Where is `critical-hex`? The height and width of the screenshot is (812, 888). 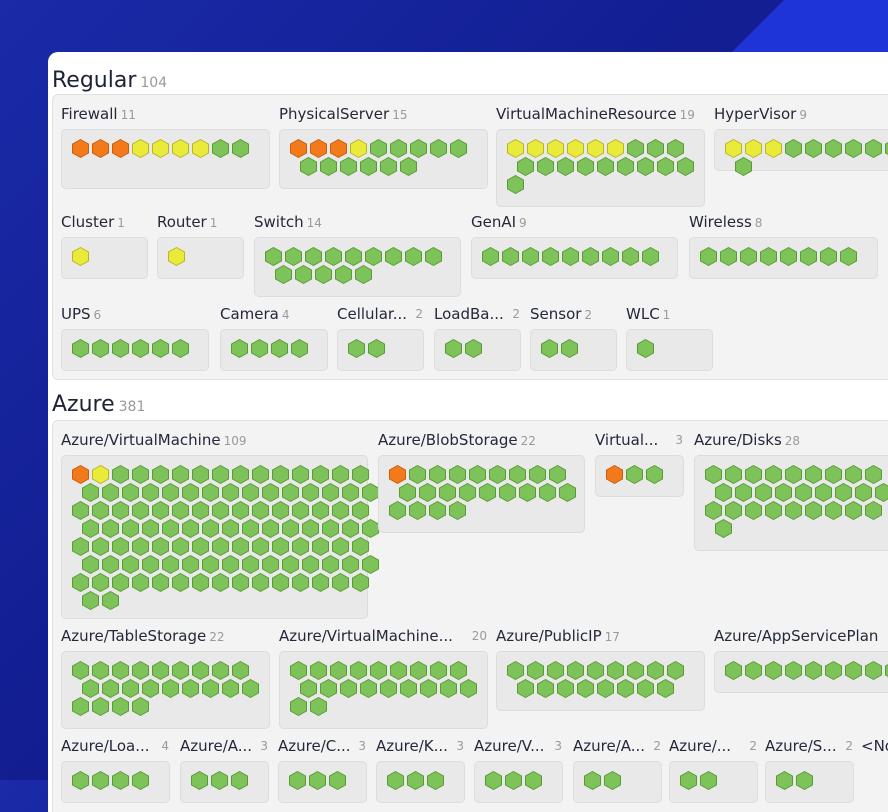
critical-hex is located at coordinates (80, 148).